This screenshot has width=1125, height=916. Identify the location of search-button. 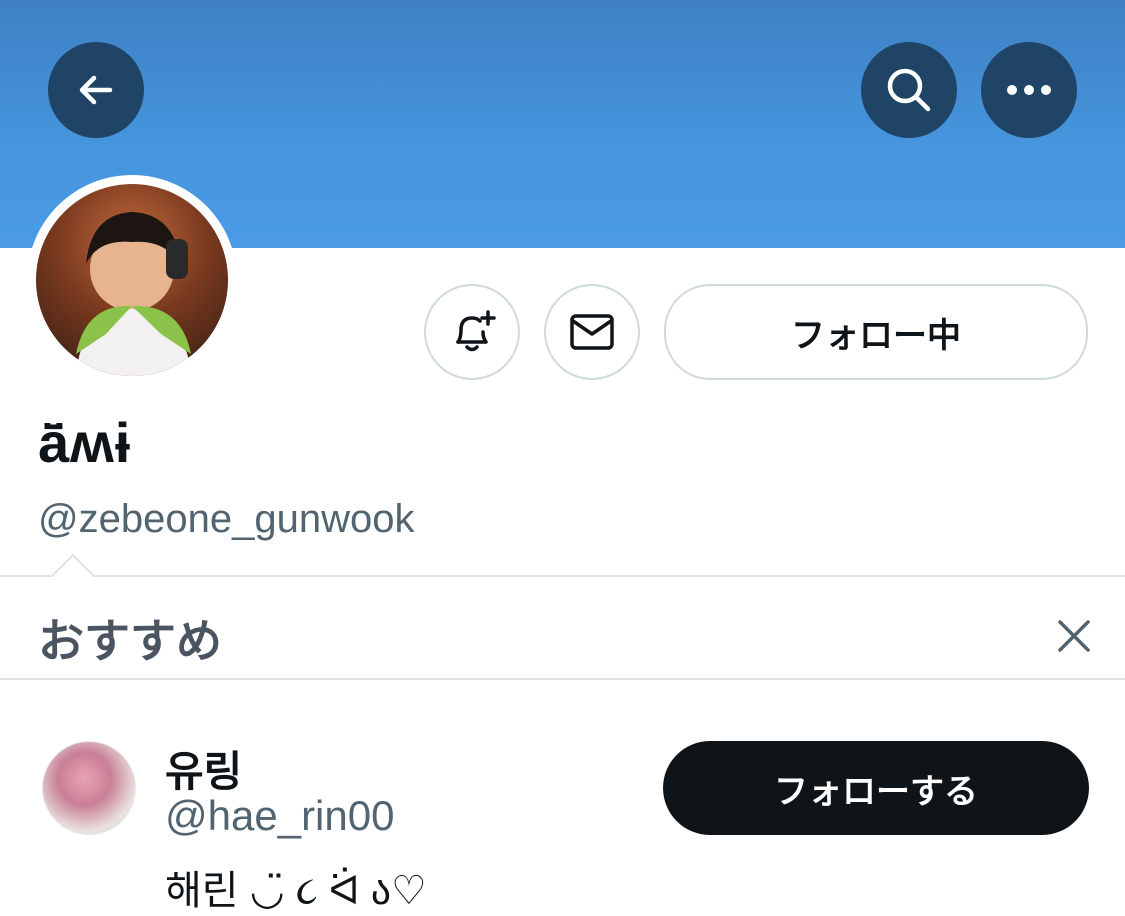
(909, 90).